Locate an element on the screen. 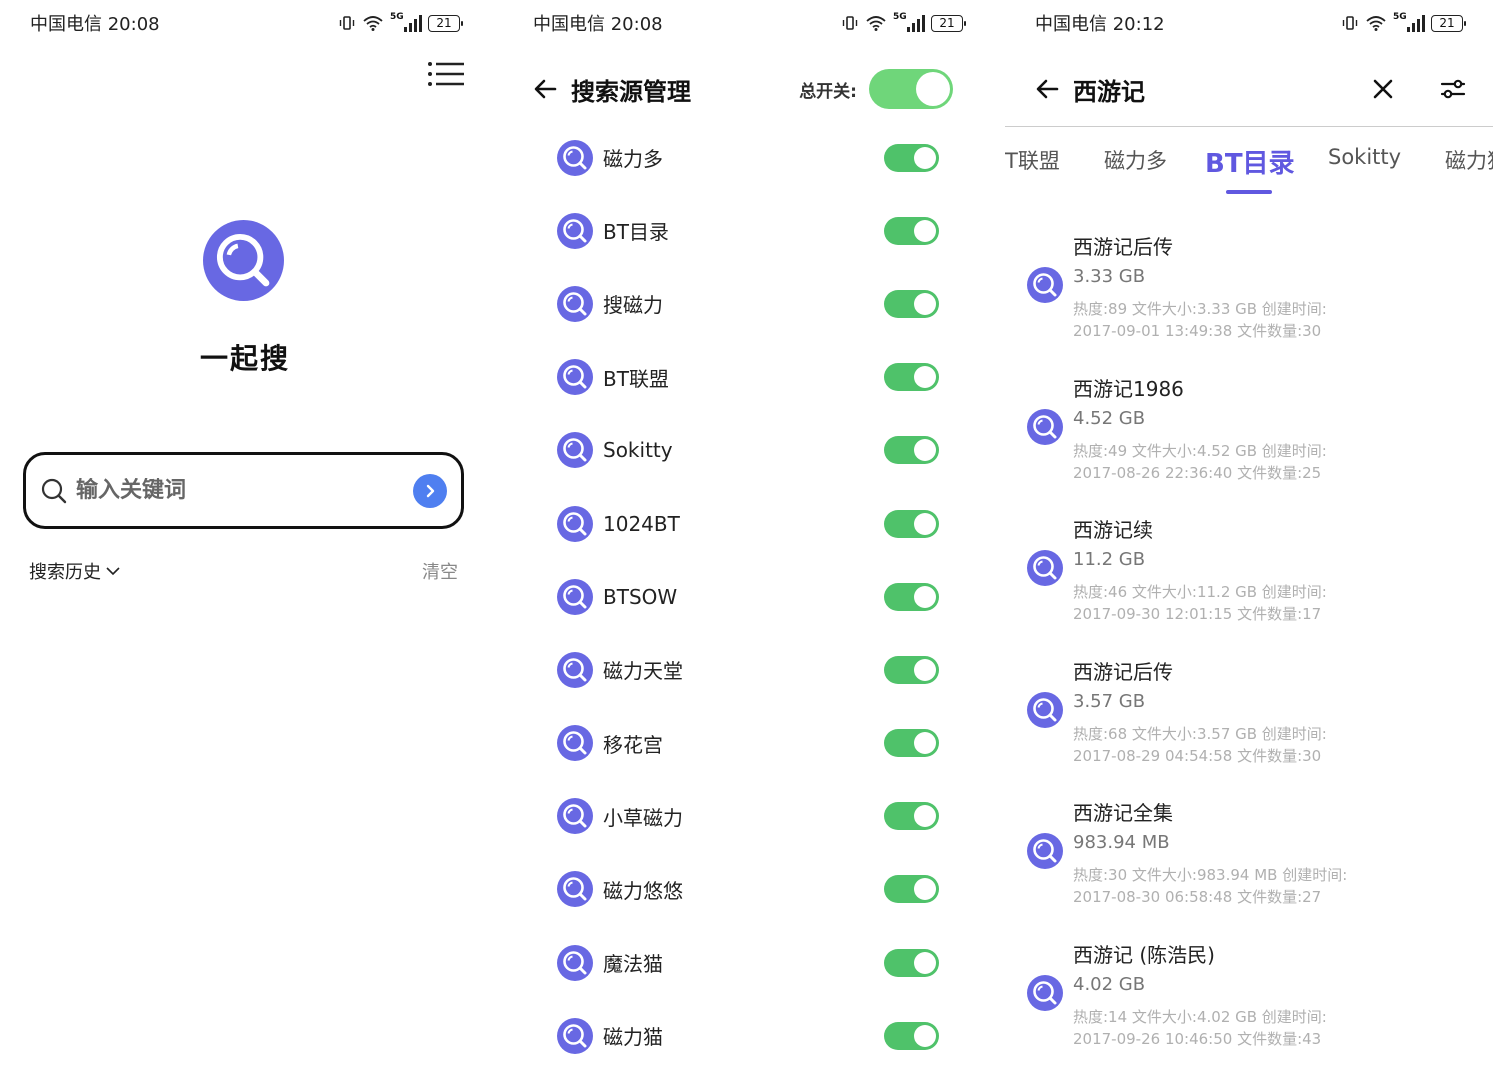 The image size is (1493, 1084). result-meta-line2: 2017-08-26 22:36:40 文件数量:25 is located at coordinates (1197, 472).